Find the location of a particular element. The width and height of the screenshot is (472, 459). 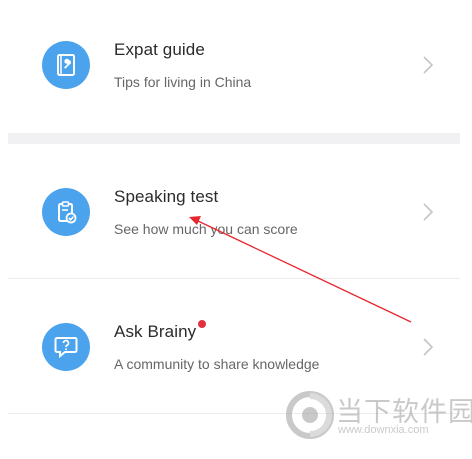

book-wrench-icon is located at coordinates (66, 65).